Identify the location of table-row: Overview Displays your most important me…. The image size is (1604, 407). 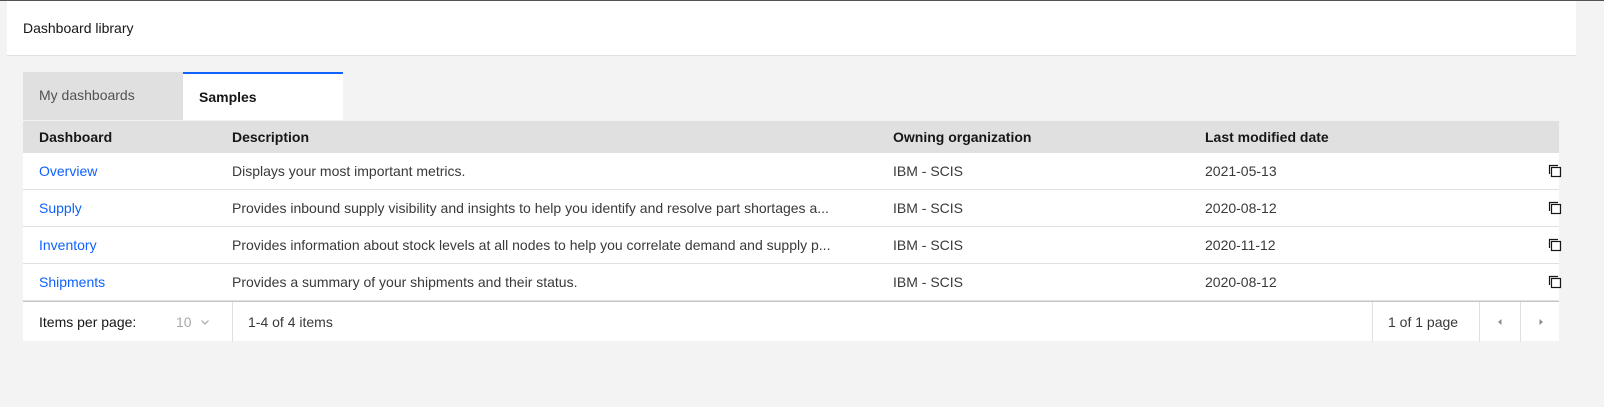
(792, 171).